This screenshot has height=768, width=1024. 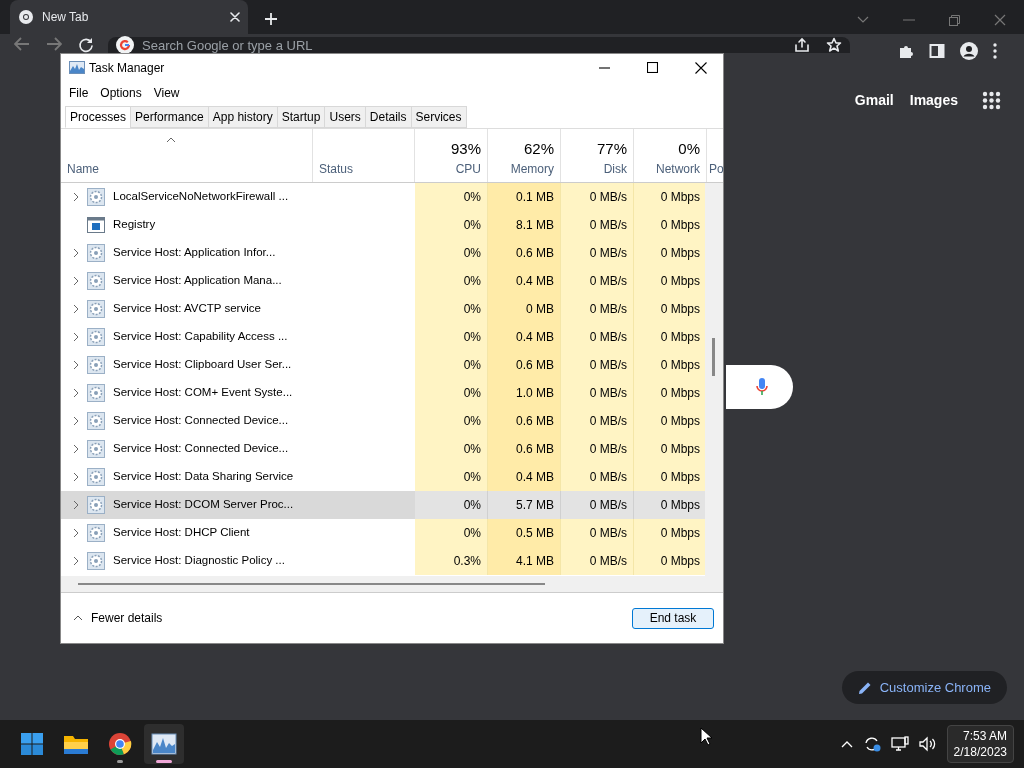 What do you see at coordinates (604, 67) in the screenshot?
I see `minimize-icon` at bounding box center [604, 67].